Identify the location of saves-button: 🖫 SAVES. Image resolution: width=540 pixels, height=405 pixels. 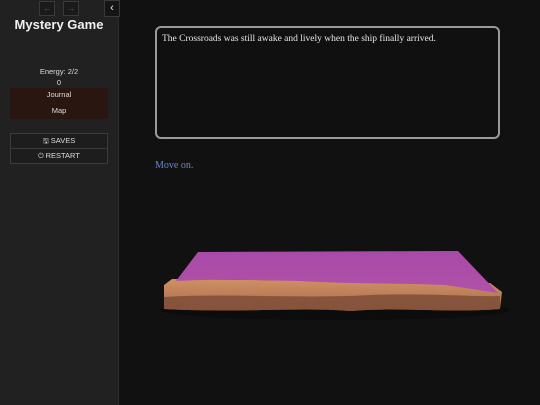
(59, 141).